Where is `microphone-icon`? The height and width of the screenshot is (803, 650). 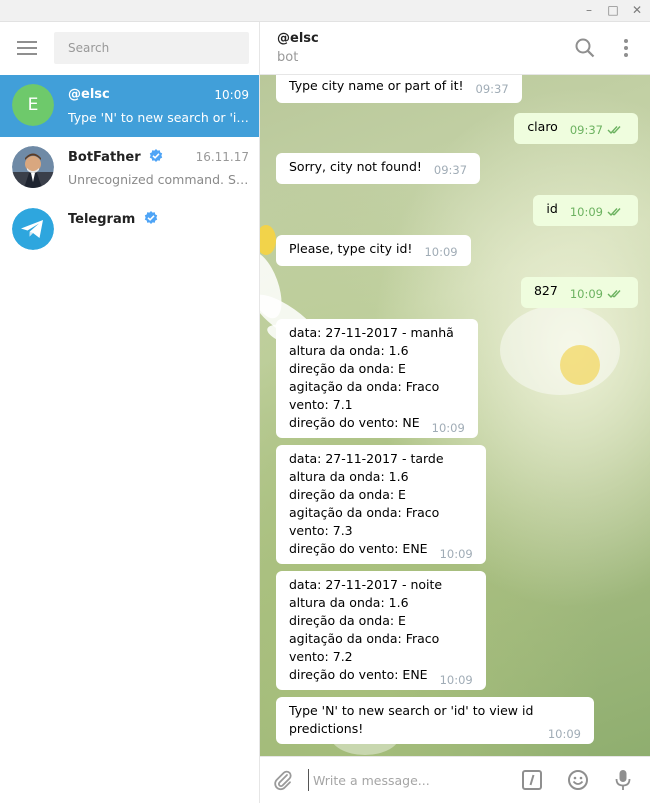
microphone-icon is located at coordinates (623, 780).